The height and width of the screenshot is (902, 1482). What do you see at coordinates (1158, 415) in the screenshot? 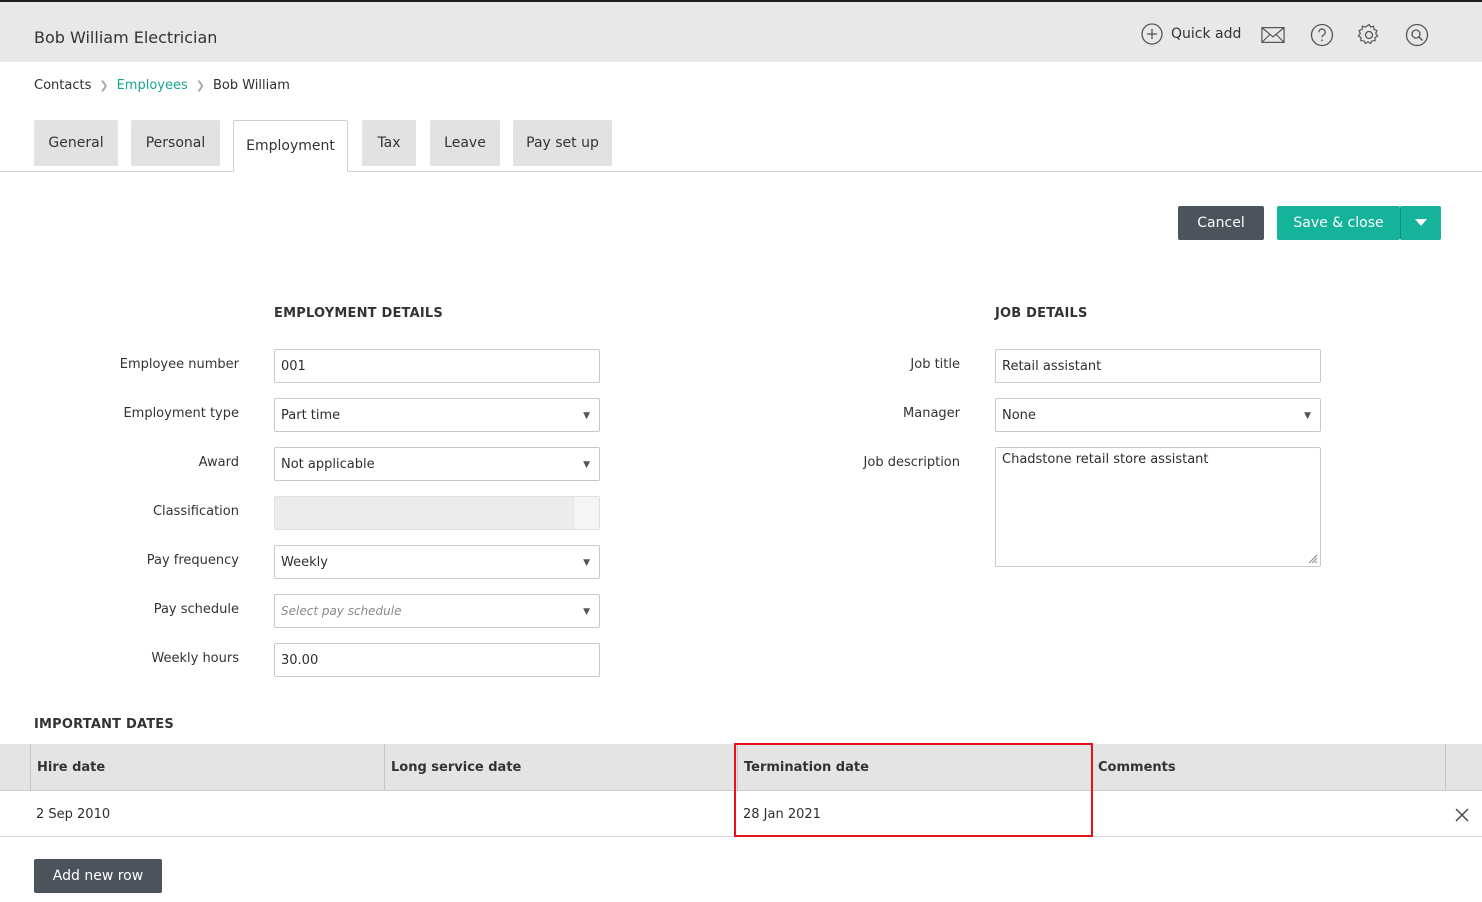
I see `manager-select: None ▼` at bounding box center [1158, 415].